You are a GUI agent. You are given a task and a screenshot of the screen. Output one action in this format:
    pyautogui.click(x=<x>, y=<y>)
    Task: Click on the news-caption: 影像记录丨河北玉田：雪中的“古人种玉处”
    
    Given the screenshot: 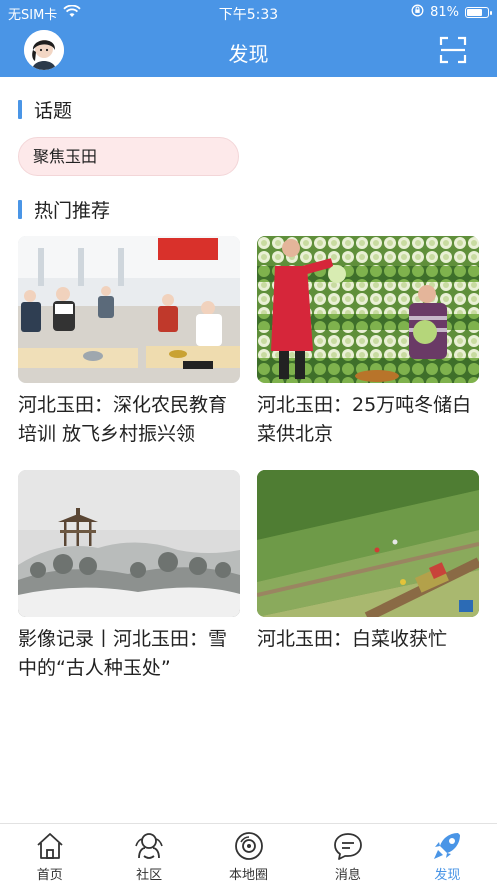 What is the action you would take?
    pyautogui.click(x=129, y=654)
    